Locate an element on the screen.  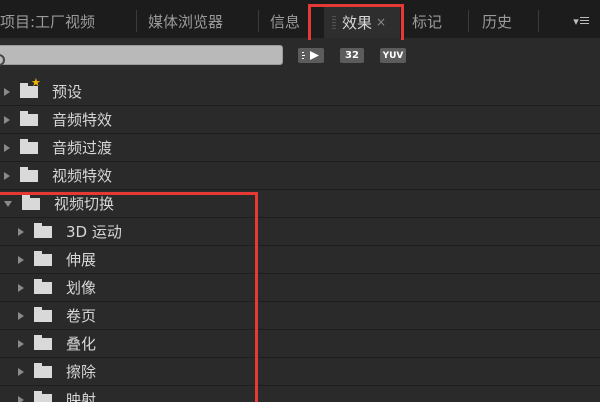
accelerated-effects-icon is located at coordinates (310, 55).